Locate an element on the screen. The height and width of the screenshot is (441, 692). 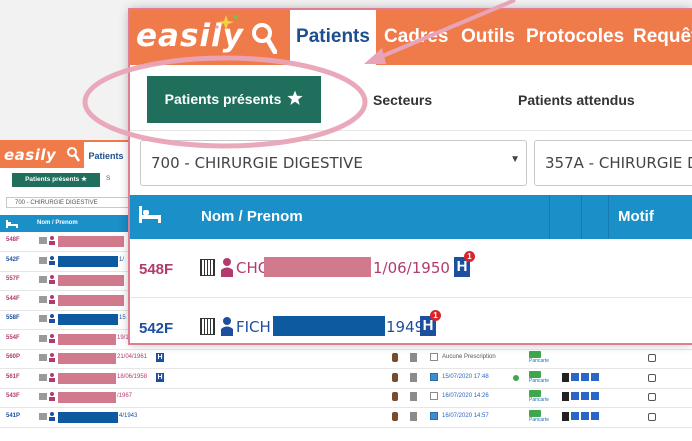
prescription-status: Aucune Prescription is located at coordinates (469, 357).